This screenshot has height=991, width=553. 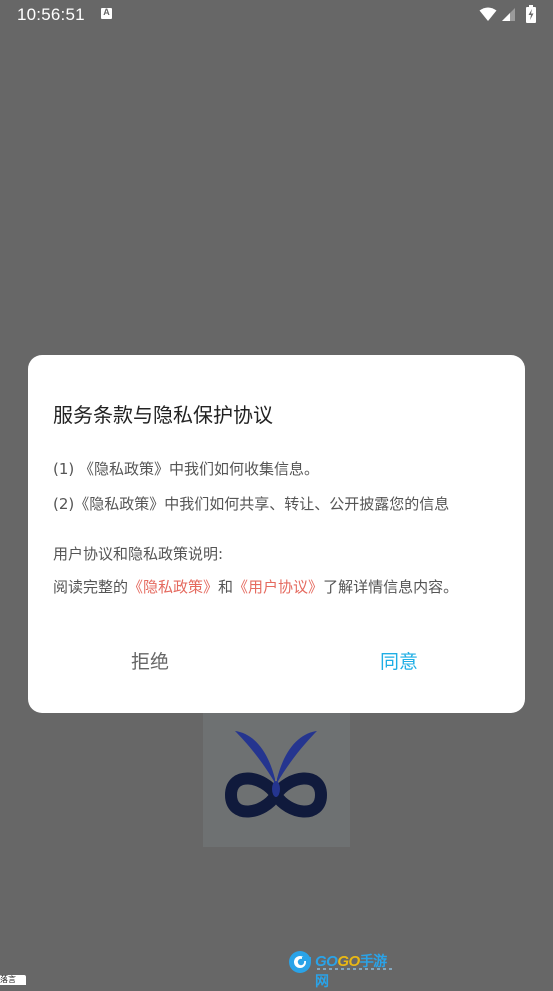 I want to click on a-notification-letter: A, so click(x=106, y=12).